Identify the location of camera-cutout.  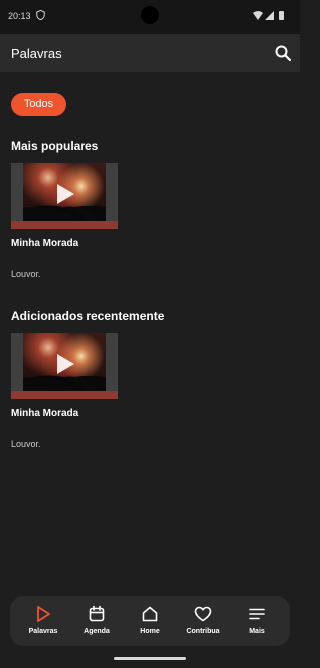
(150, 15).